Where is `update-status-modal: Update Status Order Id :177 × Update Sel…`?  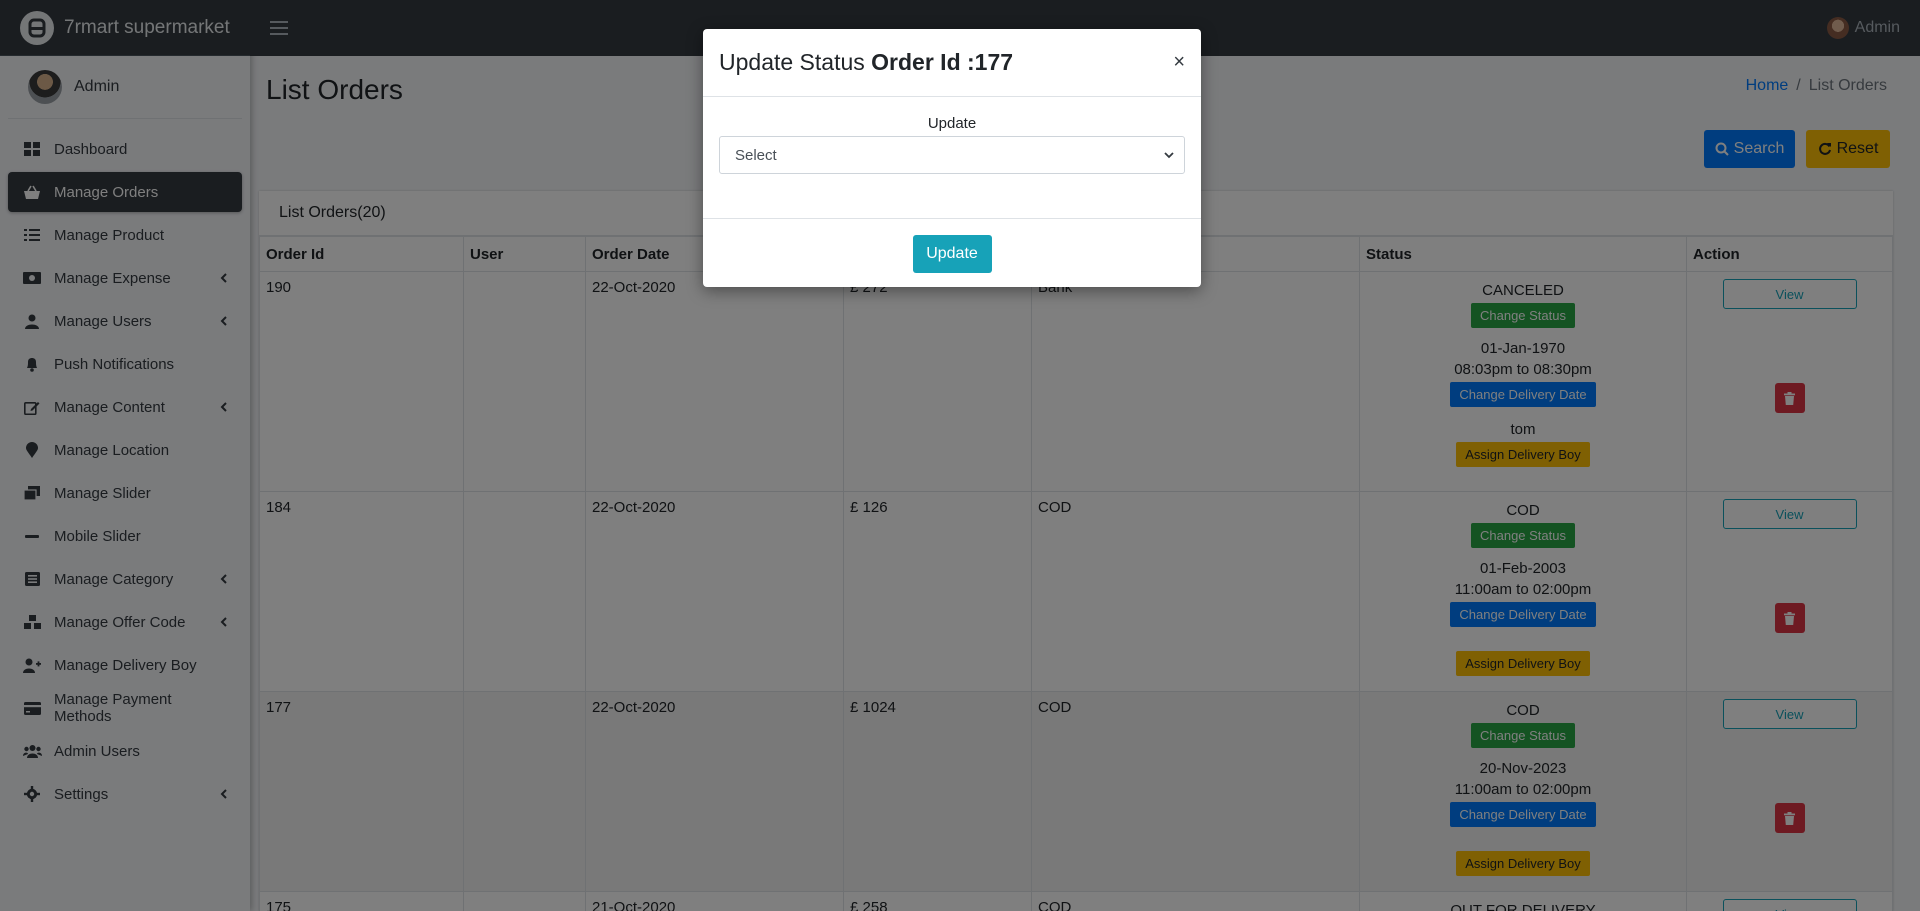
update-status-modal: Update Status Order Id :177 × Update Sel… is located at coordinates (952, 158).